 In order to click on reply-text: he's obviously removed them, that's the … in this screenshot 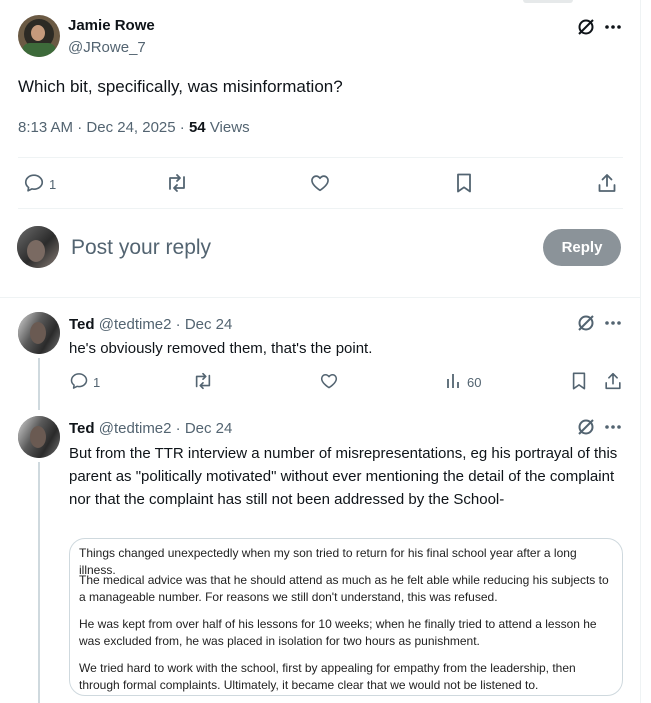, I will do `click(221, 348)`.